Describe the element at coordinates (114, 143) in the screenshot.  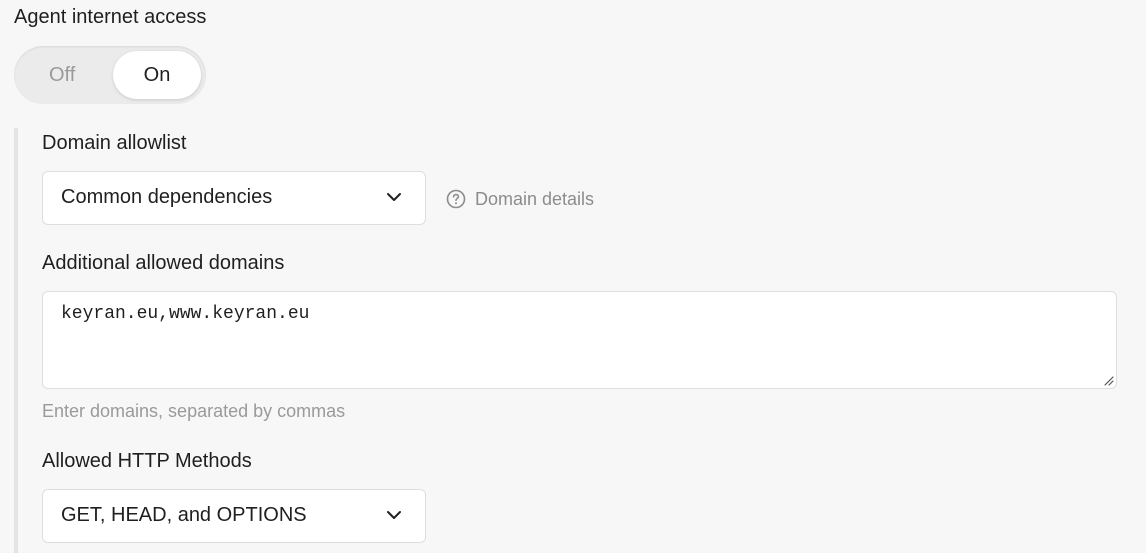
I see `domain-allowlist-label: Domain allowlist` at that location.